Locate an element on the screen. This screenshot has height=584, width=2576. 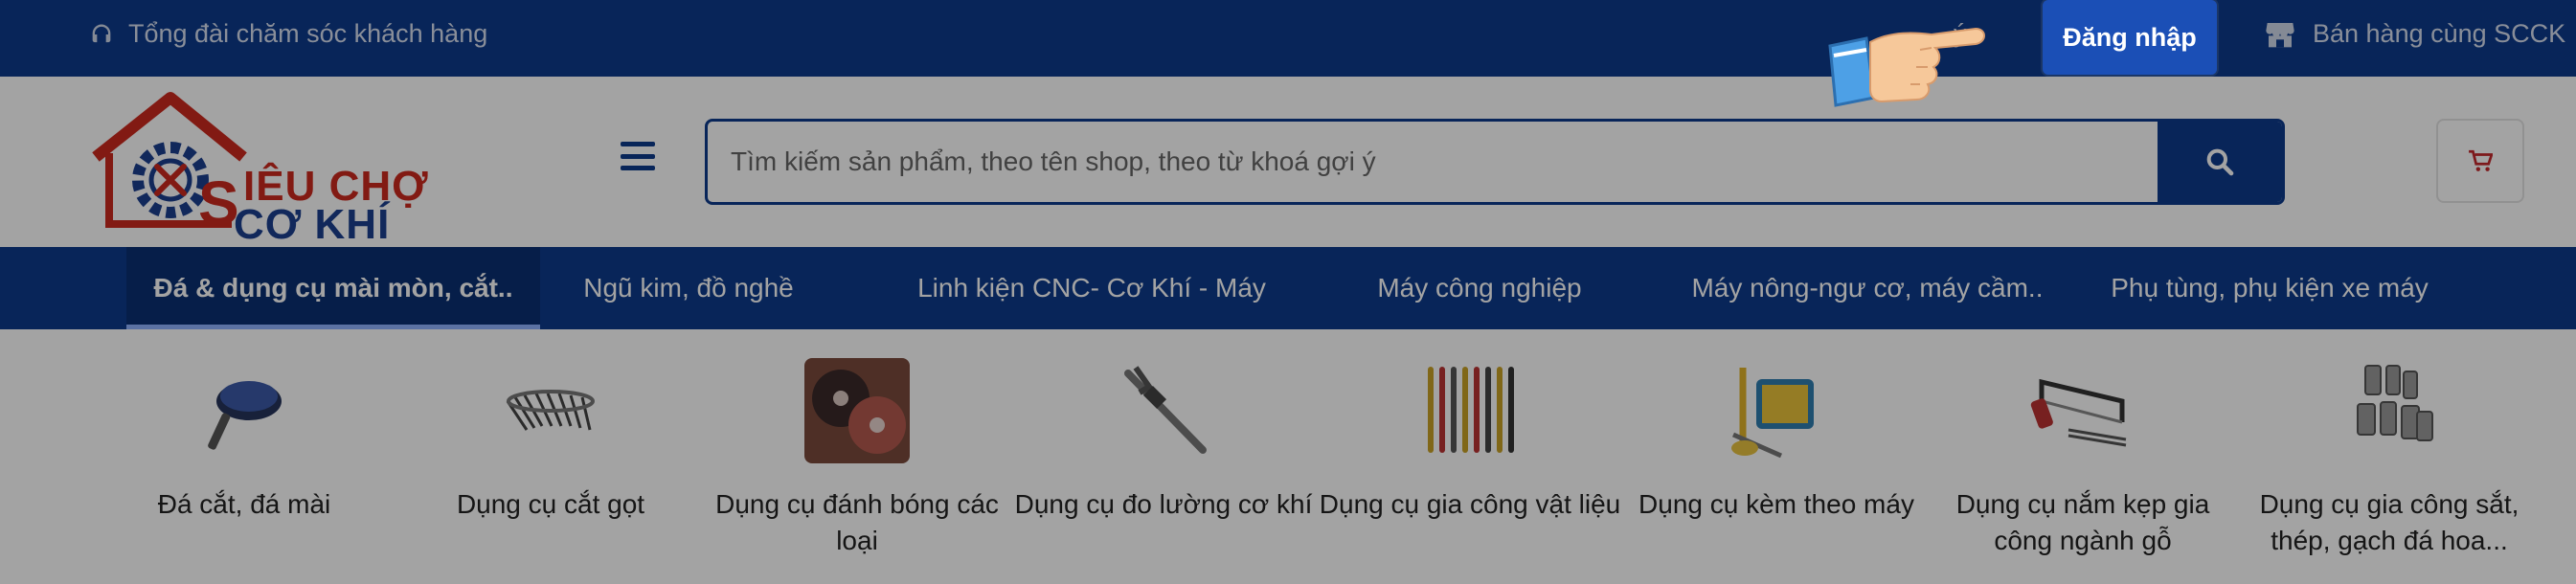
store-icon is located at coordinates (2280, 34).